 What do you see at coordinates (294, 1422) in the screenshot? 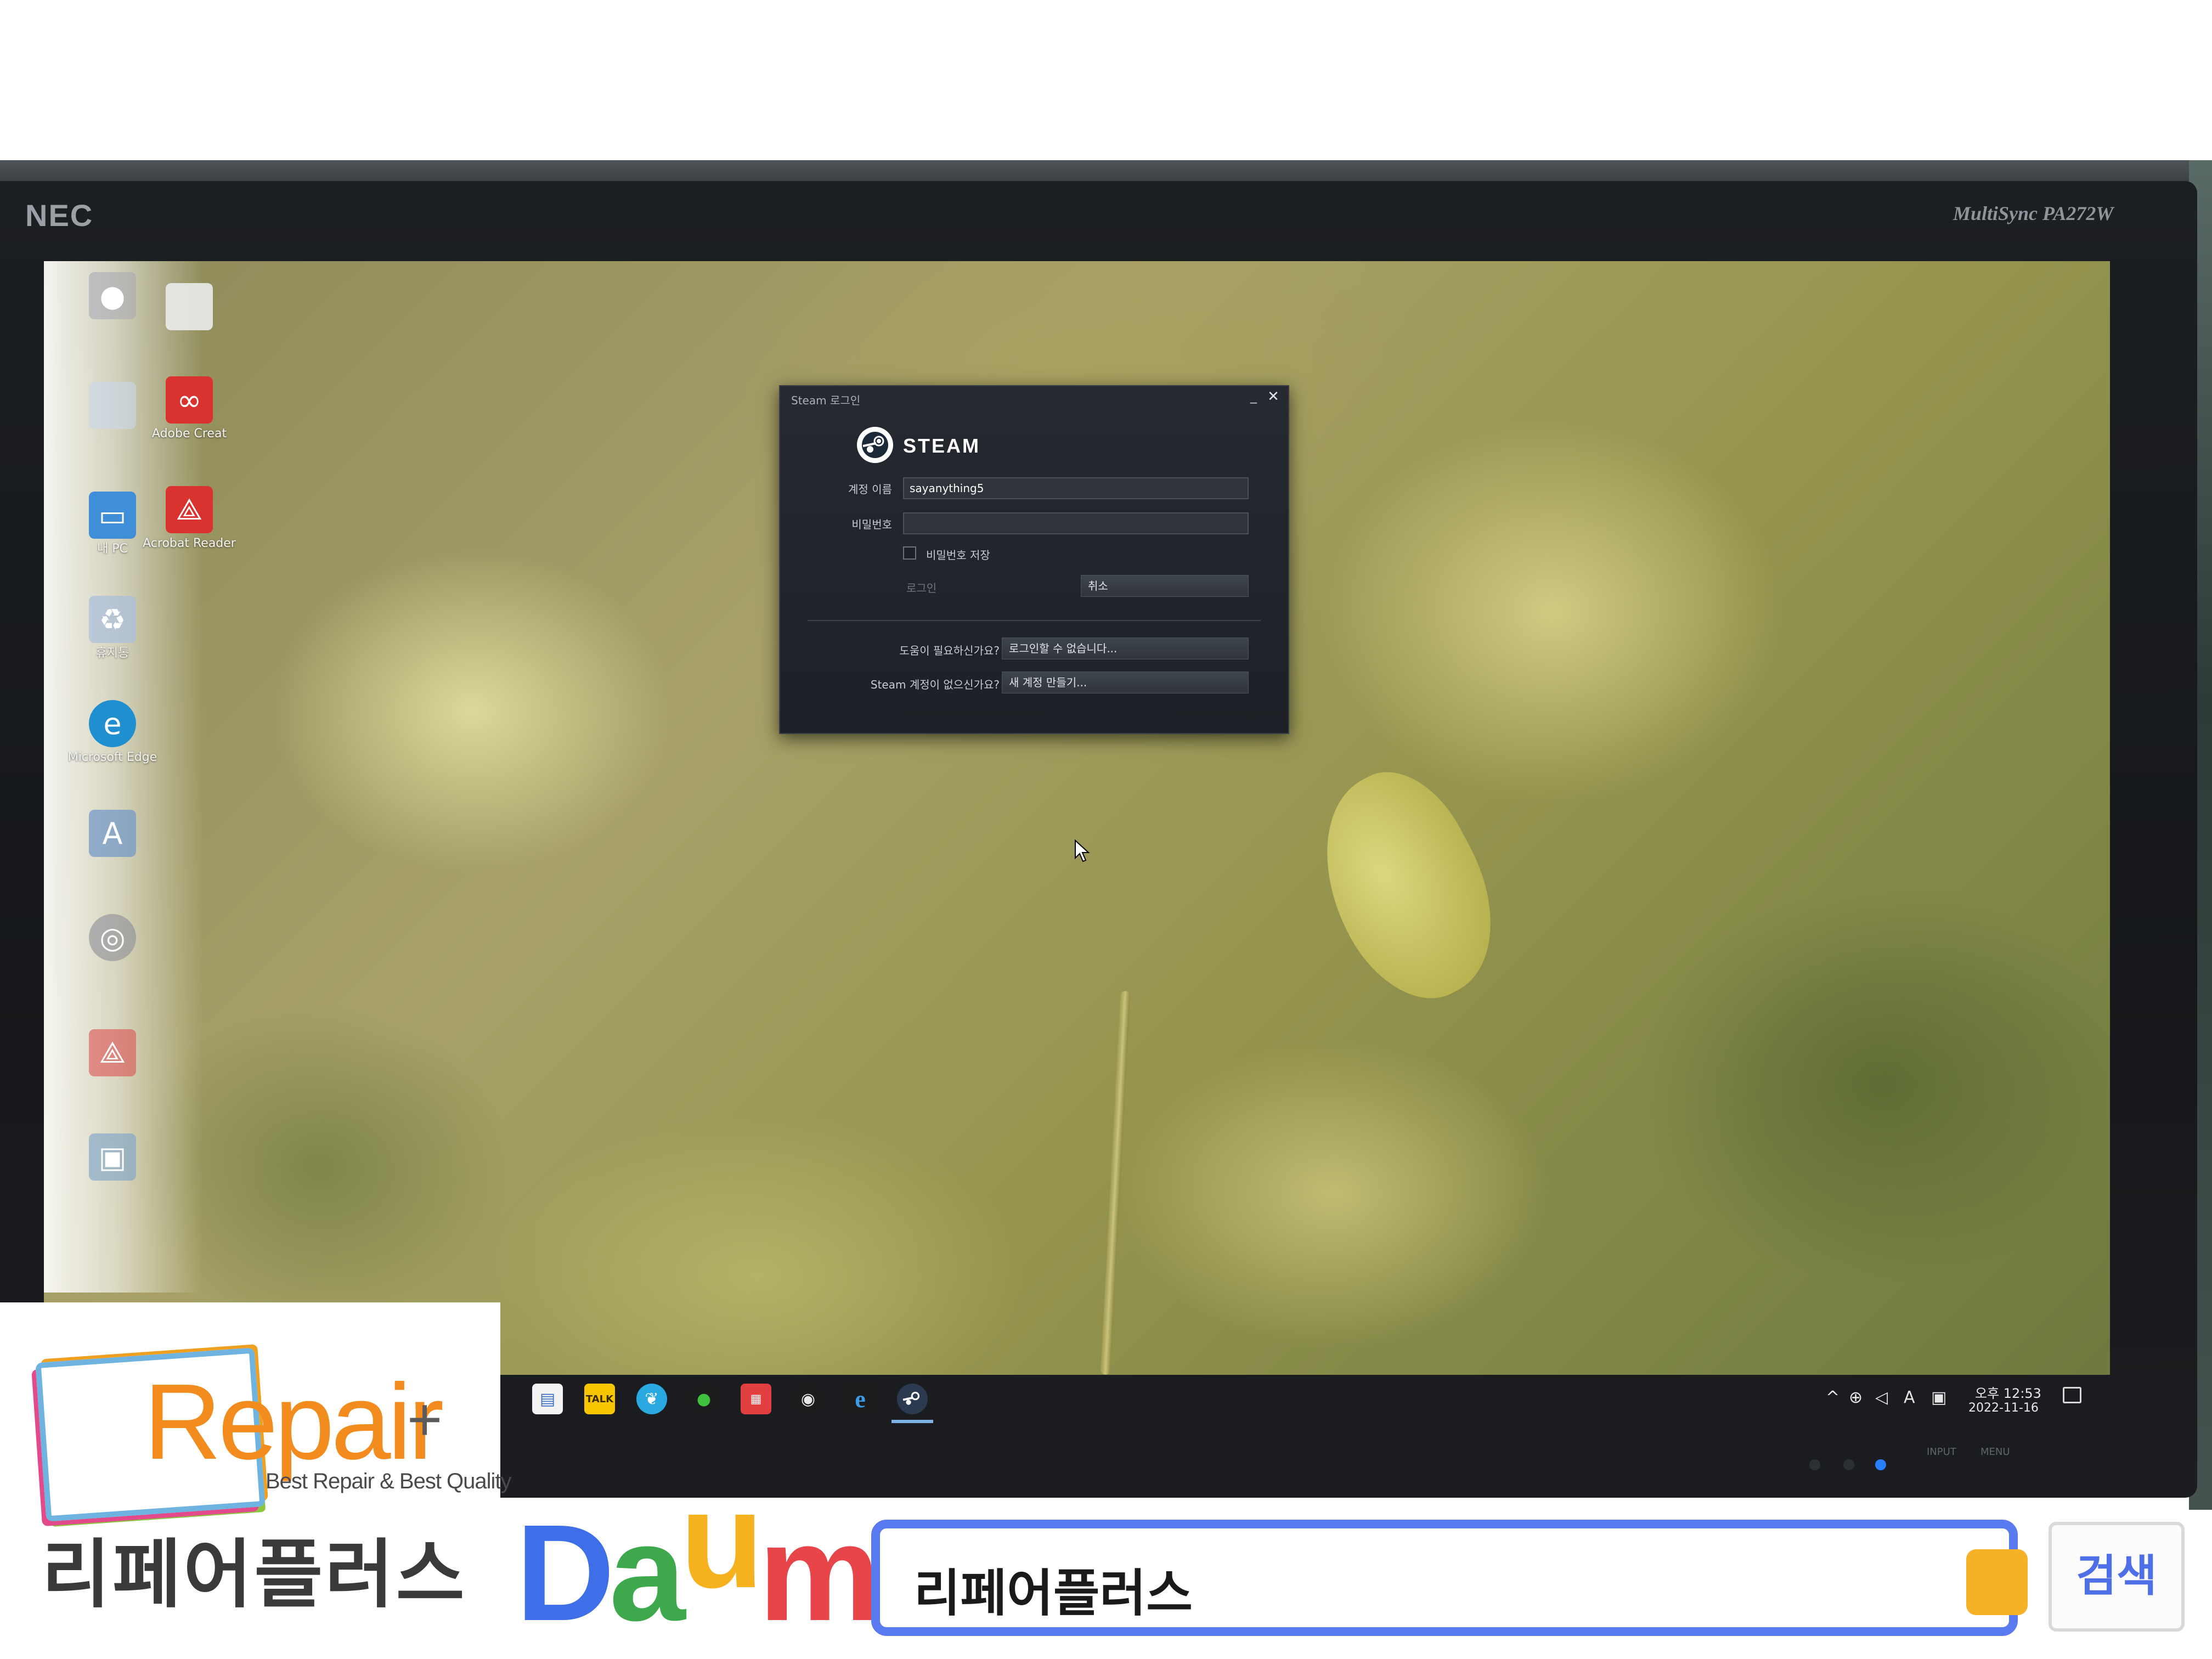
I see `logo-wordmark: Repair` at bounding box center [294, 1422].